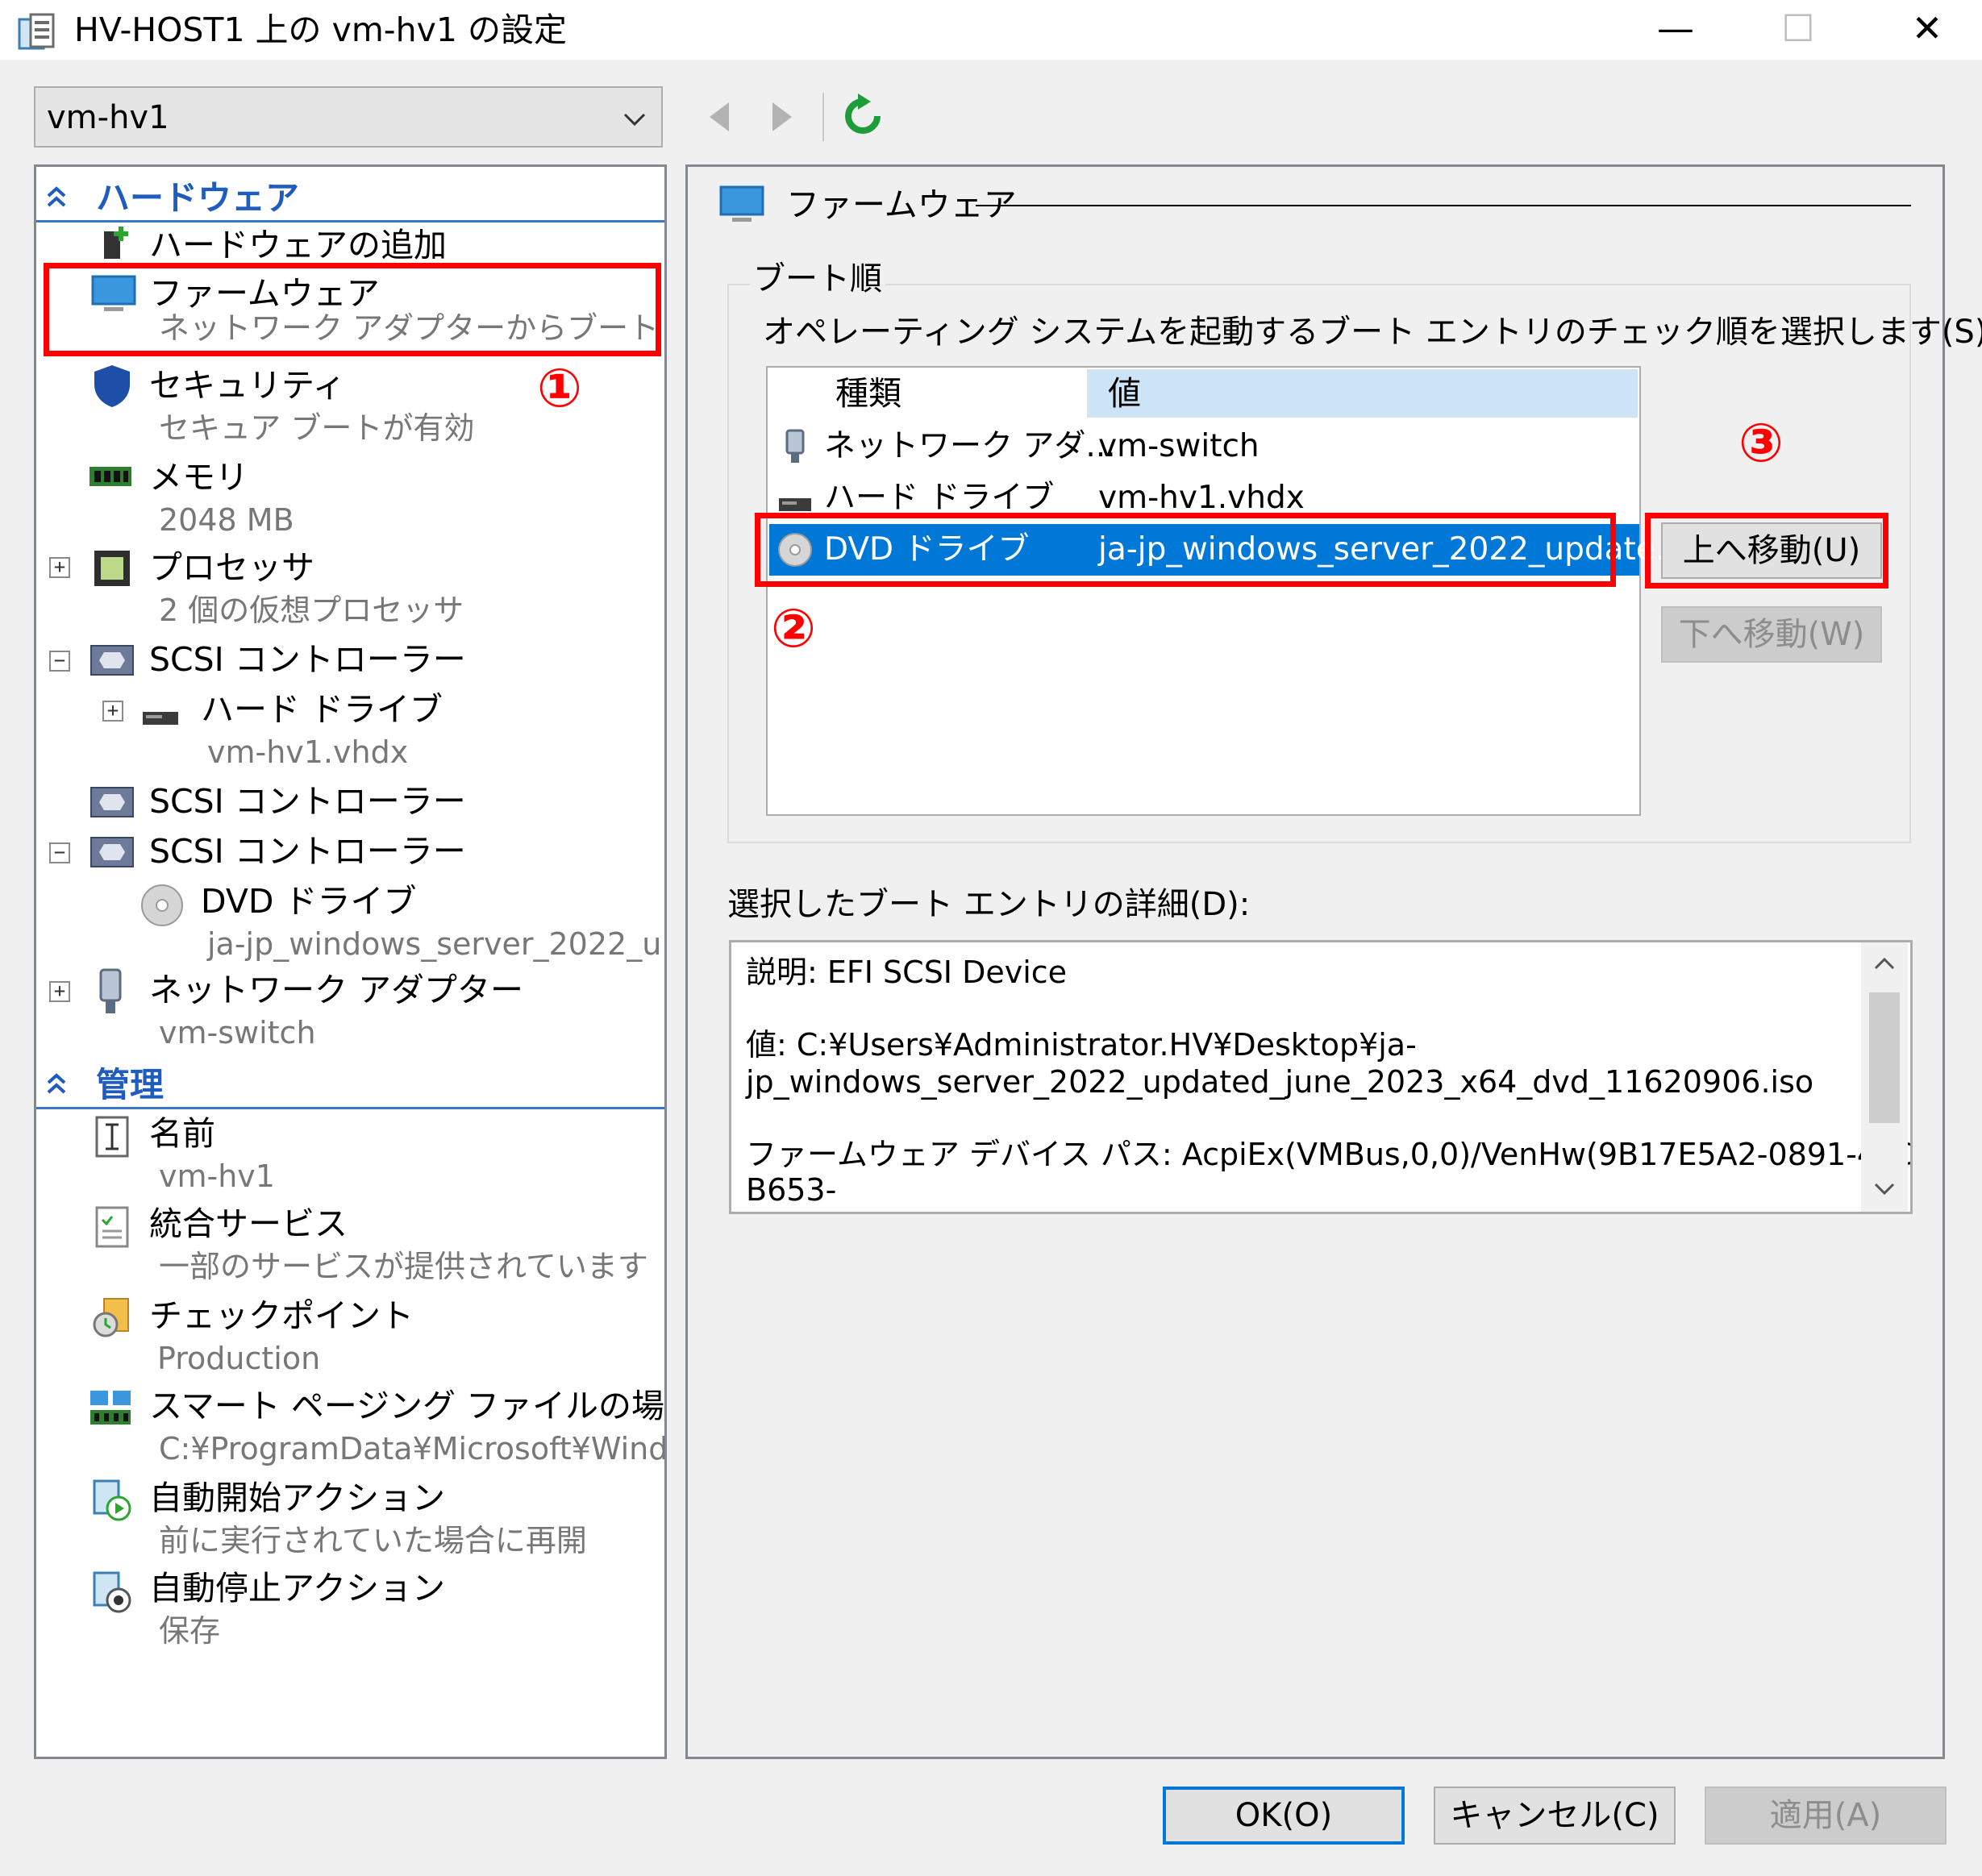 The width and height of the screenshot is (1982, 1876). Describe the element at coordinates (373, 1540) in the screenshot. I see `tree-item-sublabel: 前に実行されていた場合に再開` at that location.